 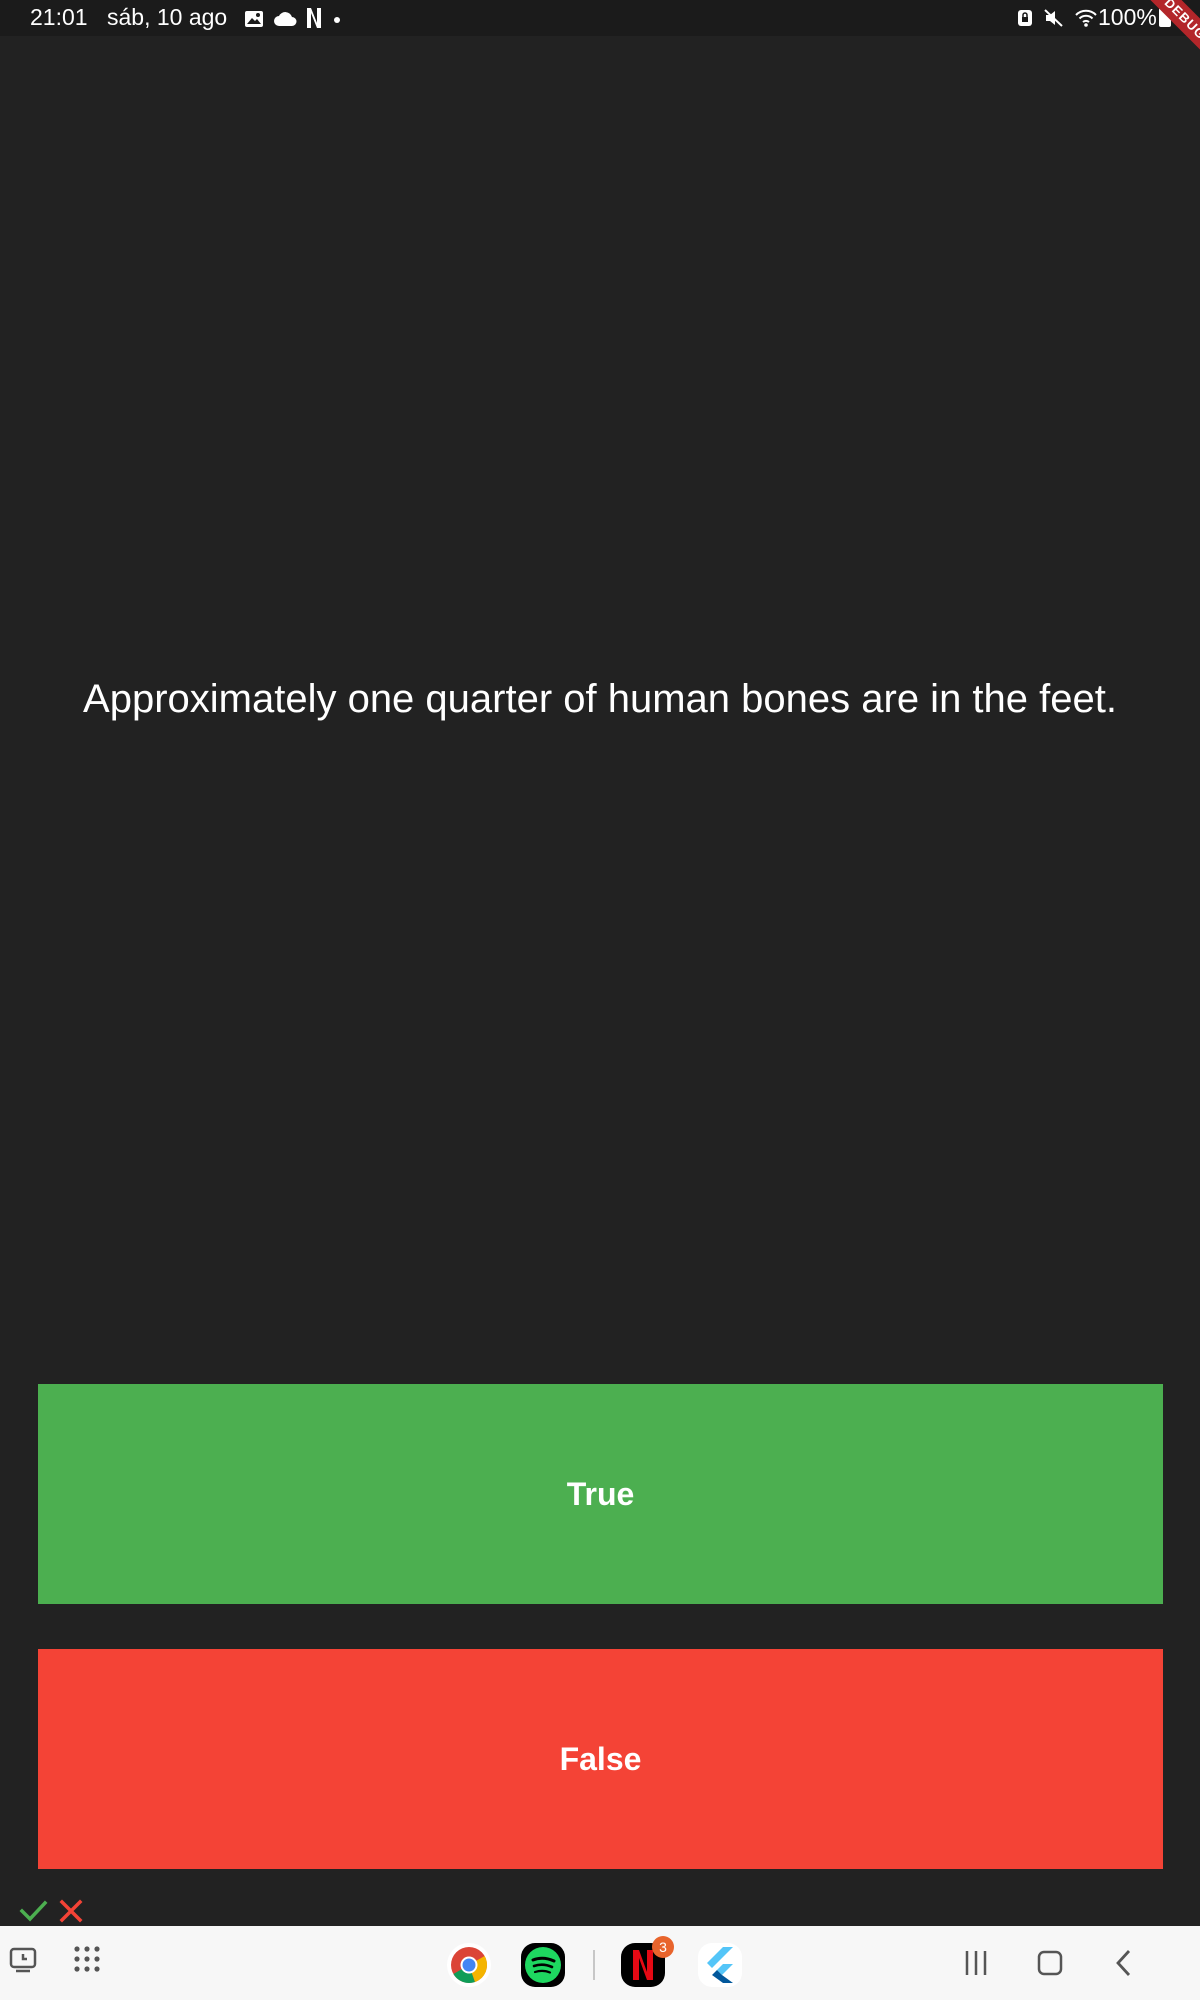 I want to click on recents-button, so click(x=976, y=1963).